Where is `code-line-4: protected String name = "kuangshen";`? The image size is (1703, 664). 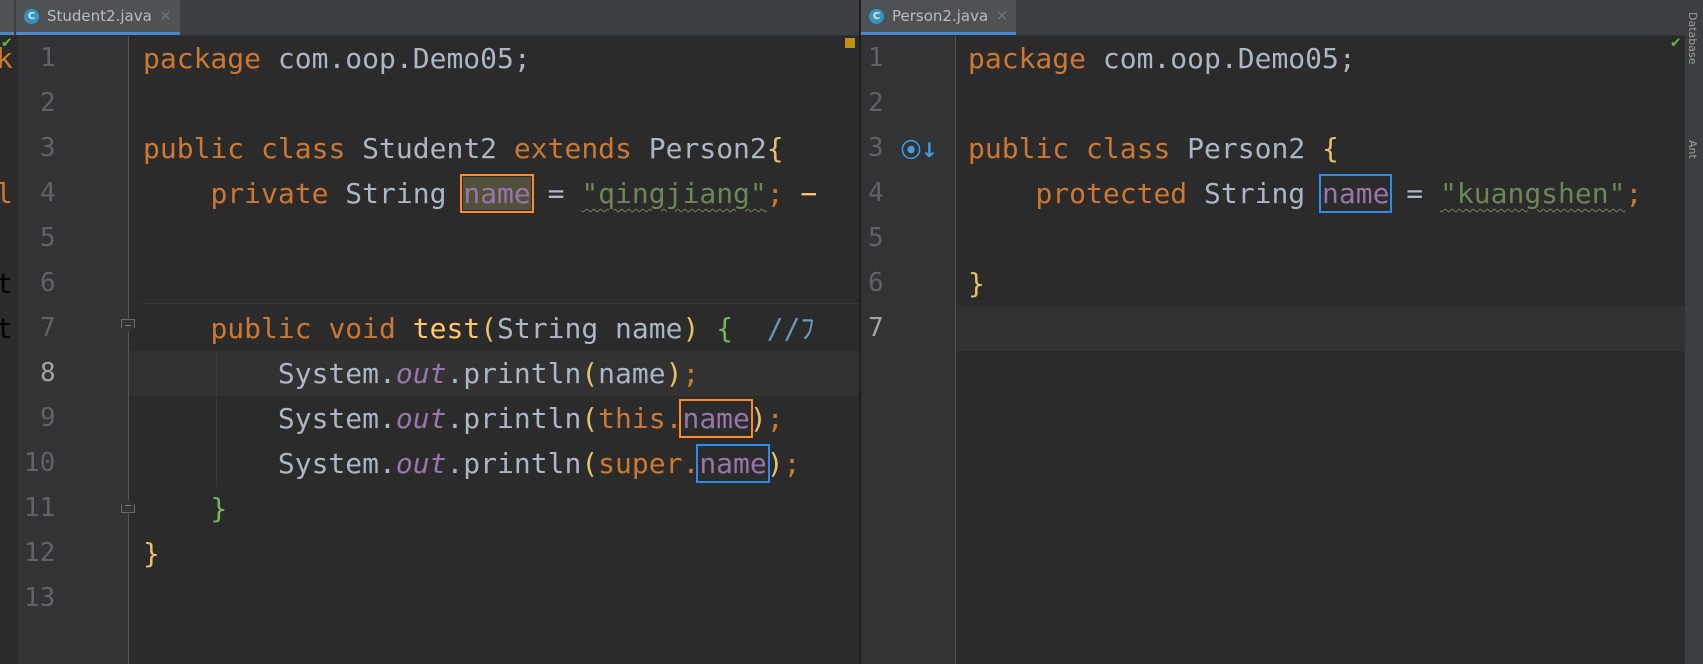
code-line-4: protected String name = "kuangshen"; is located at coordinates (1339, 193).